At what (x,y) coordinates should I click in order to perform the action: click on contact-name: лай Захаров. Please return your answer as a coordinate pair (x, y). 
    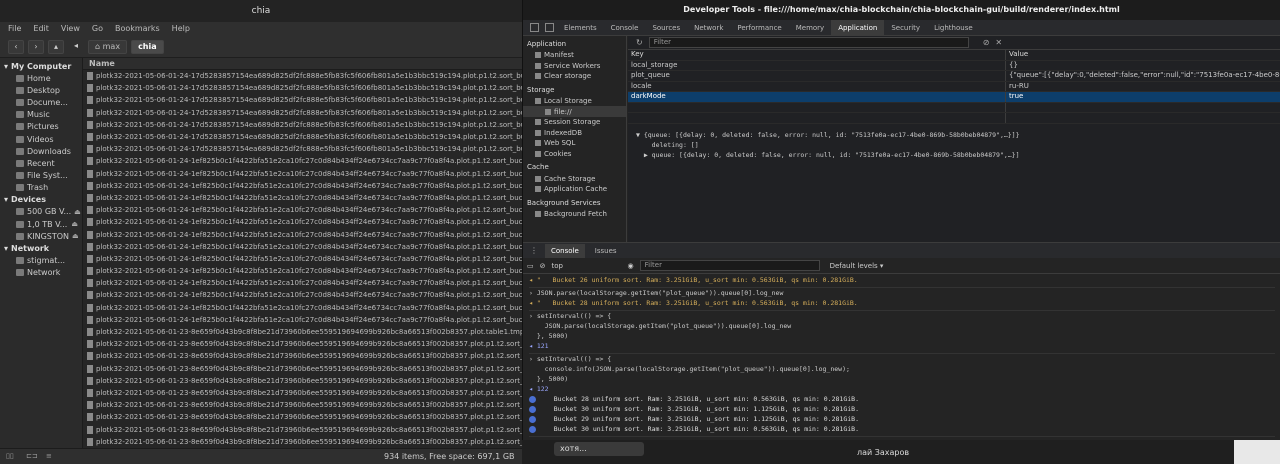
    Looking at the image, I should click on (883, 452).